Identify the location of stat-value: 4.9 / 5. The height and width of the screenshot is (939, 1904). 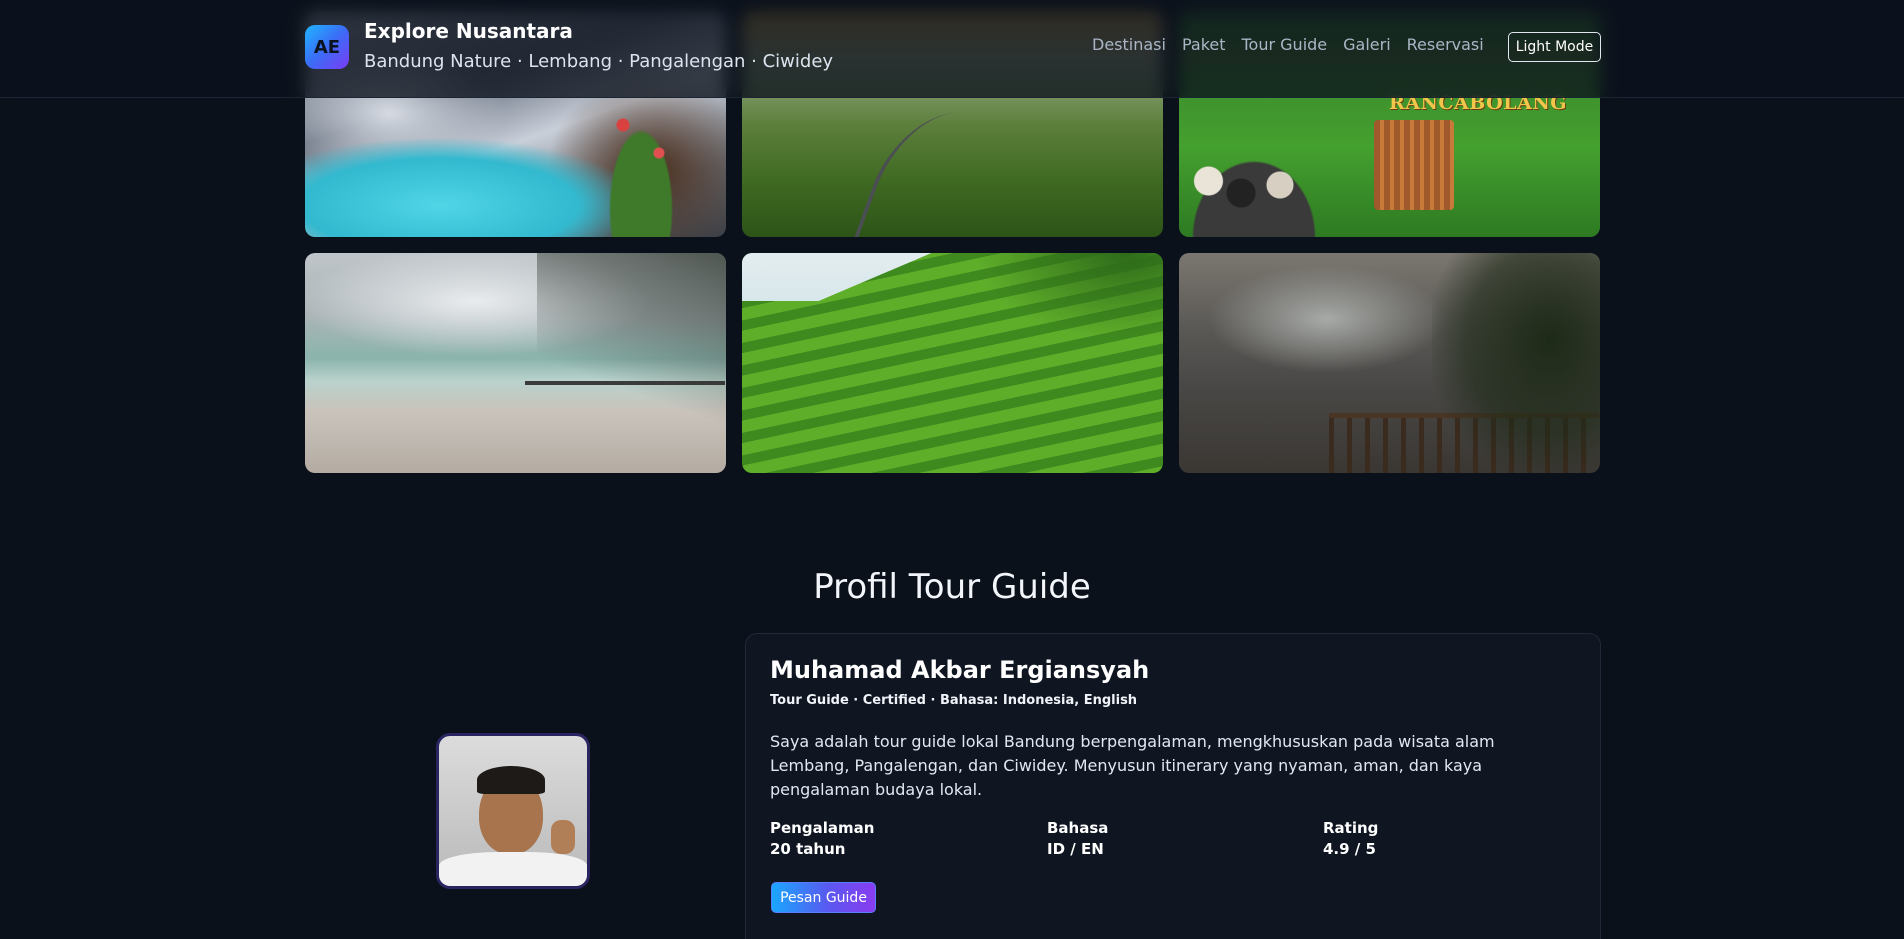
(1349, 849).